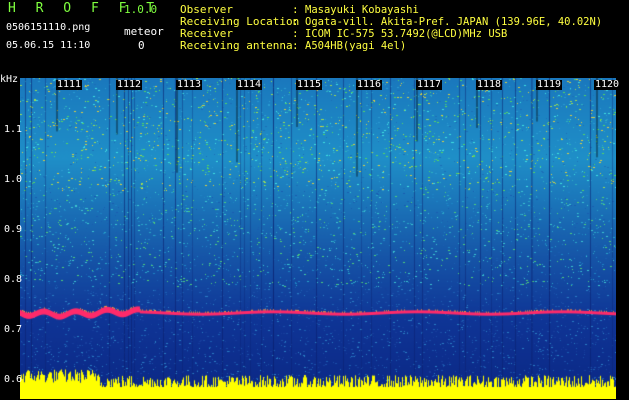  What do you see at coordinates (369, 84) in the screenshot?
I see `time-label: 1116` at bounding box center [369, 84].